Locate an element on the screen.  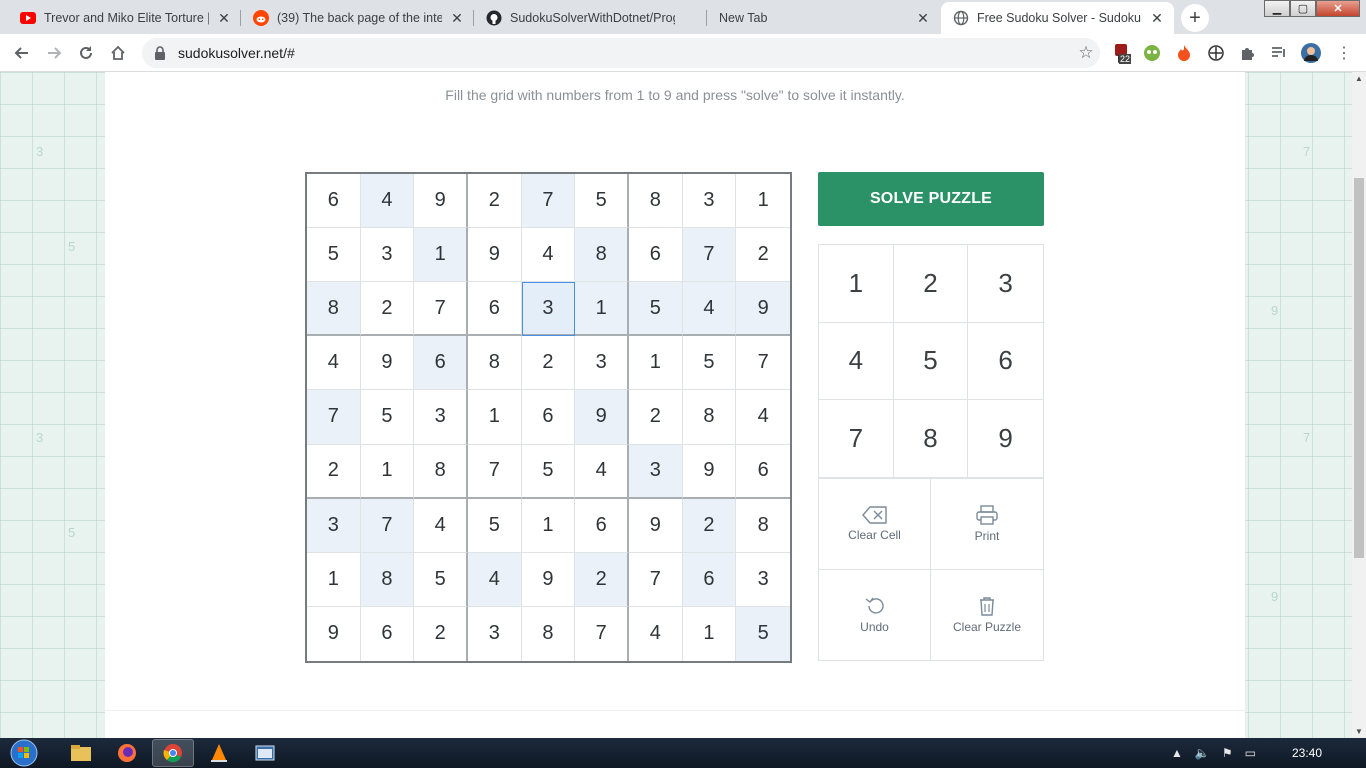
url-text: sudokusolver.net/# is located at coordinates (625, 53).